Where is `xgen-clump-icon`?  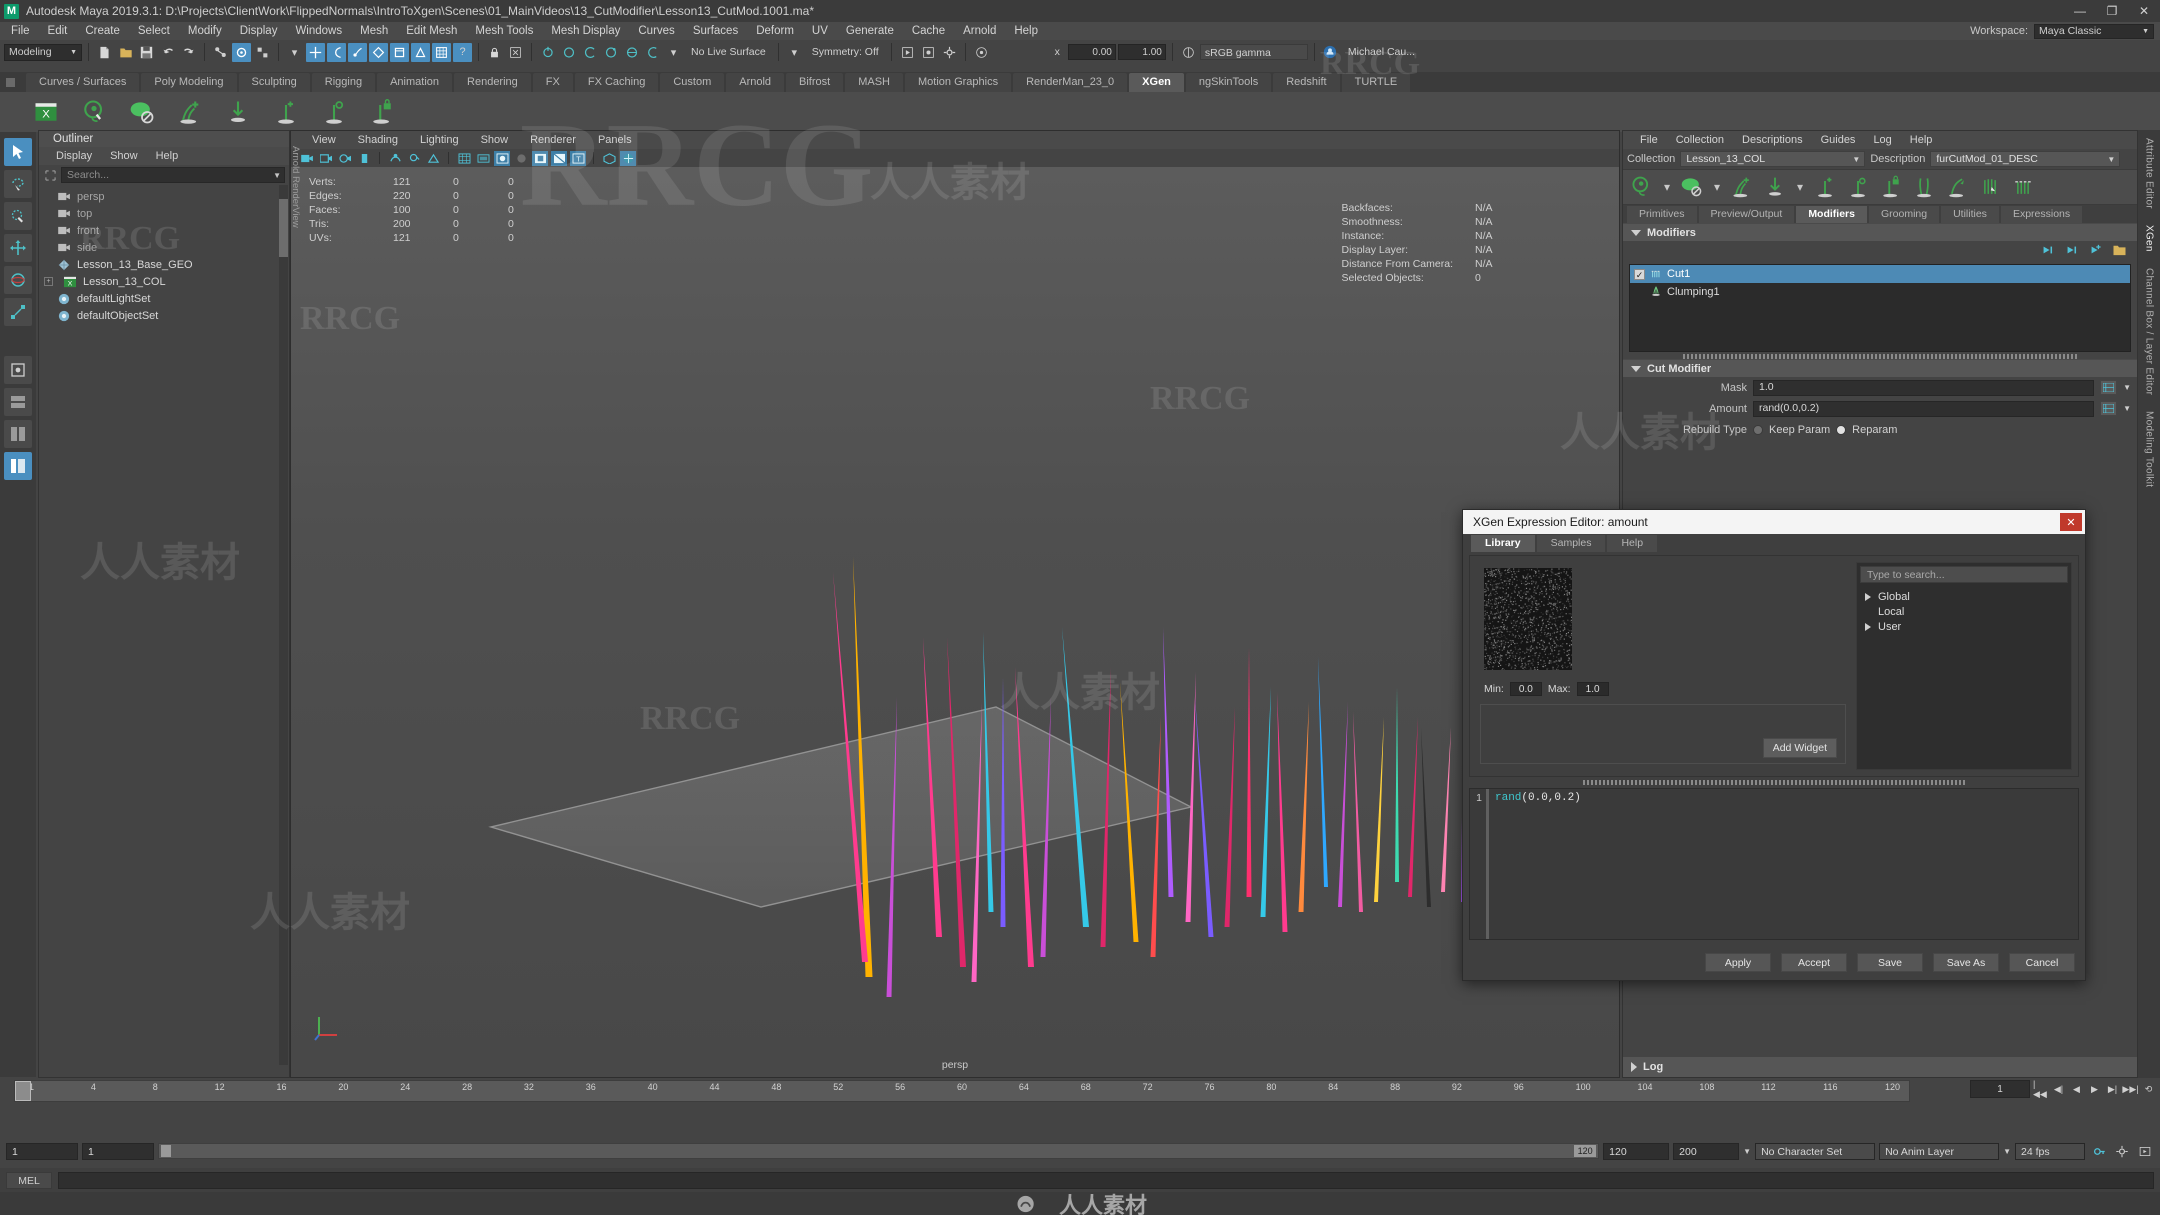 xgen-clump-icon is located at coordinates (1957, 187).